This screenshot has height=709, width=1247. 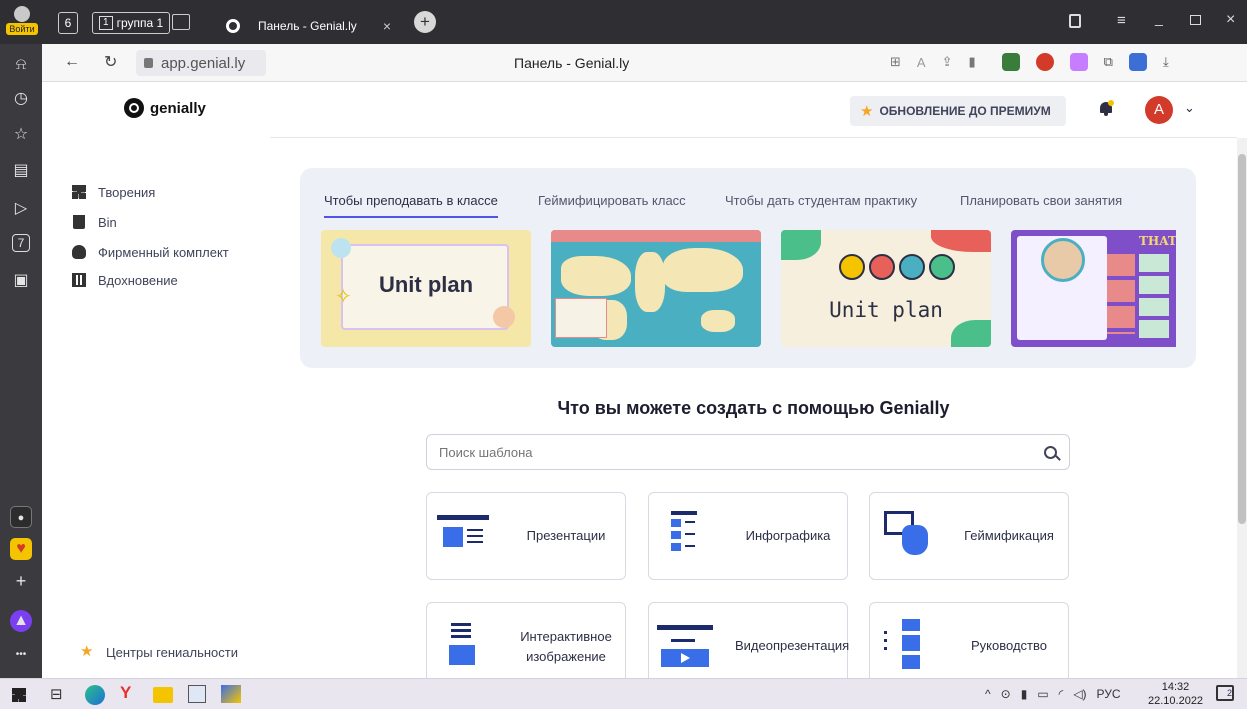 I want to click on avatar: A, so click(x=1159, y=110).